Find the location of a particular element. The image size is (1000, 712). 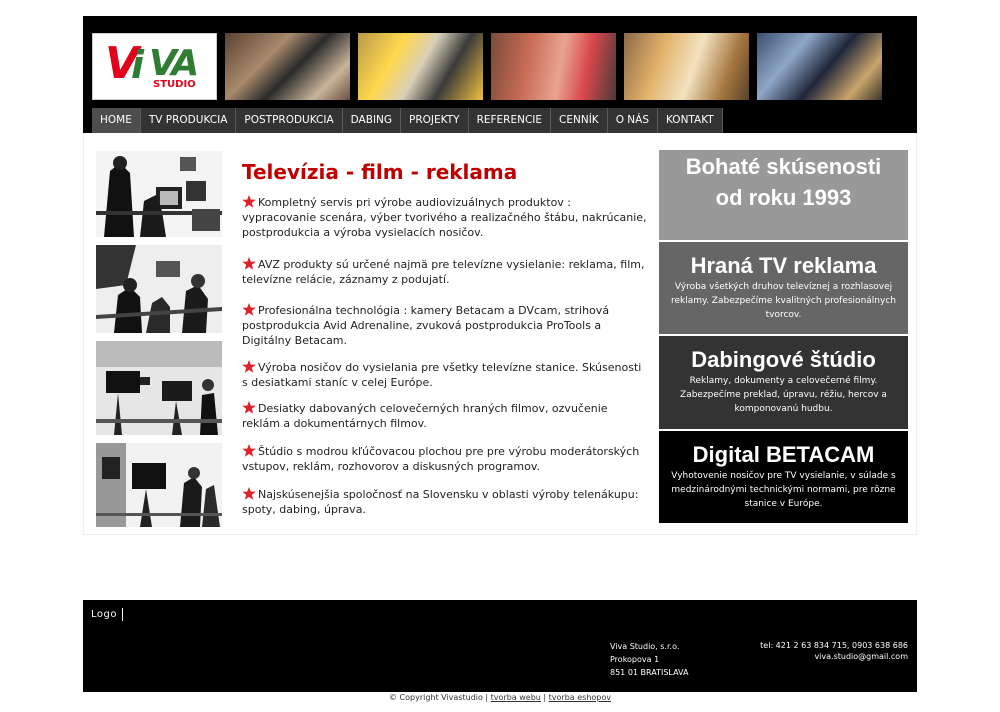

header-photo-interview is located at coordinates (553, 66).